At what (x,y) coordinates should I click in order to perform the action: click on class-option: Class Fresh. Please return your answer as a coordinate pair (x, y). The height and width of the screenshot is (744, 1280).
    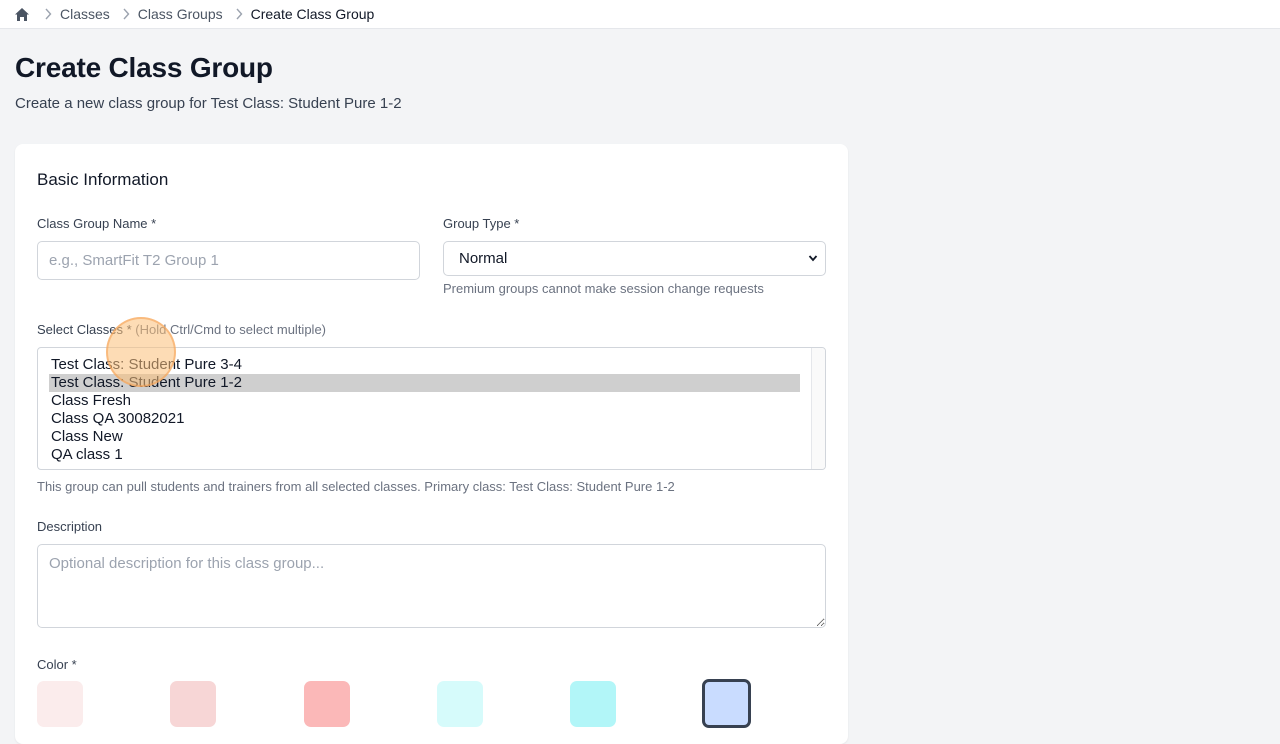
    Looking at the image, I should click on (424, 401).